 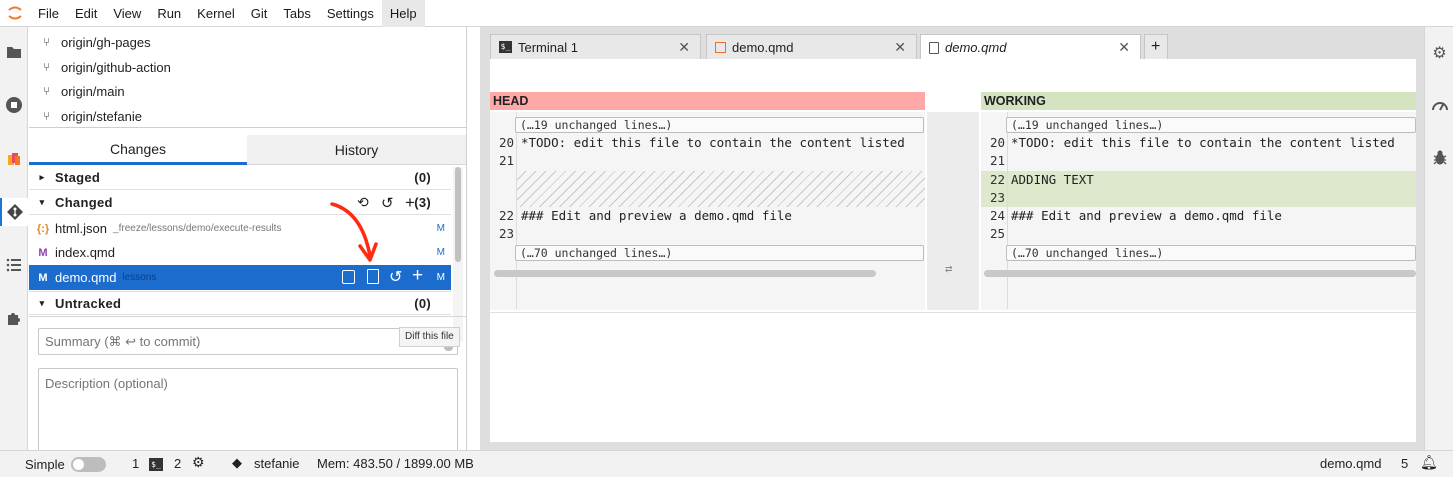 I want to click on tooltip: Diff this file, so click(x=429, y=337).